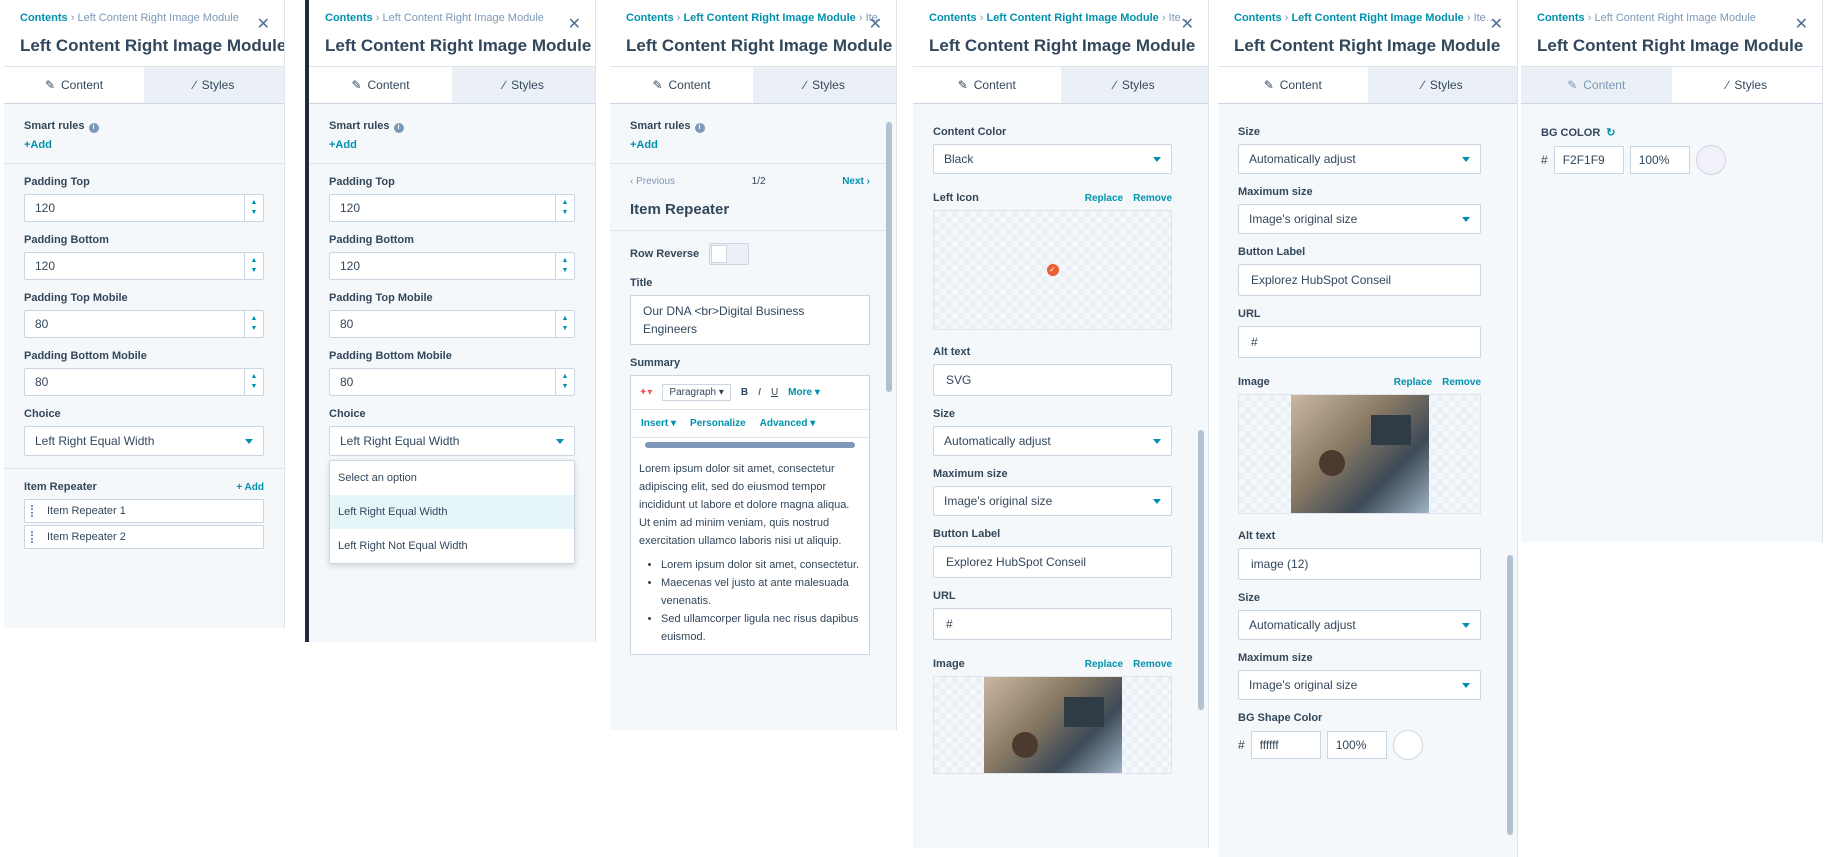 The width and height of the screenshot is (1824, 857). What do you see at coordinates (1356, 745) in the screenshot?
I see `bg-shape-opacity-input: 100%` at bounding box center [1356, 745].